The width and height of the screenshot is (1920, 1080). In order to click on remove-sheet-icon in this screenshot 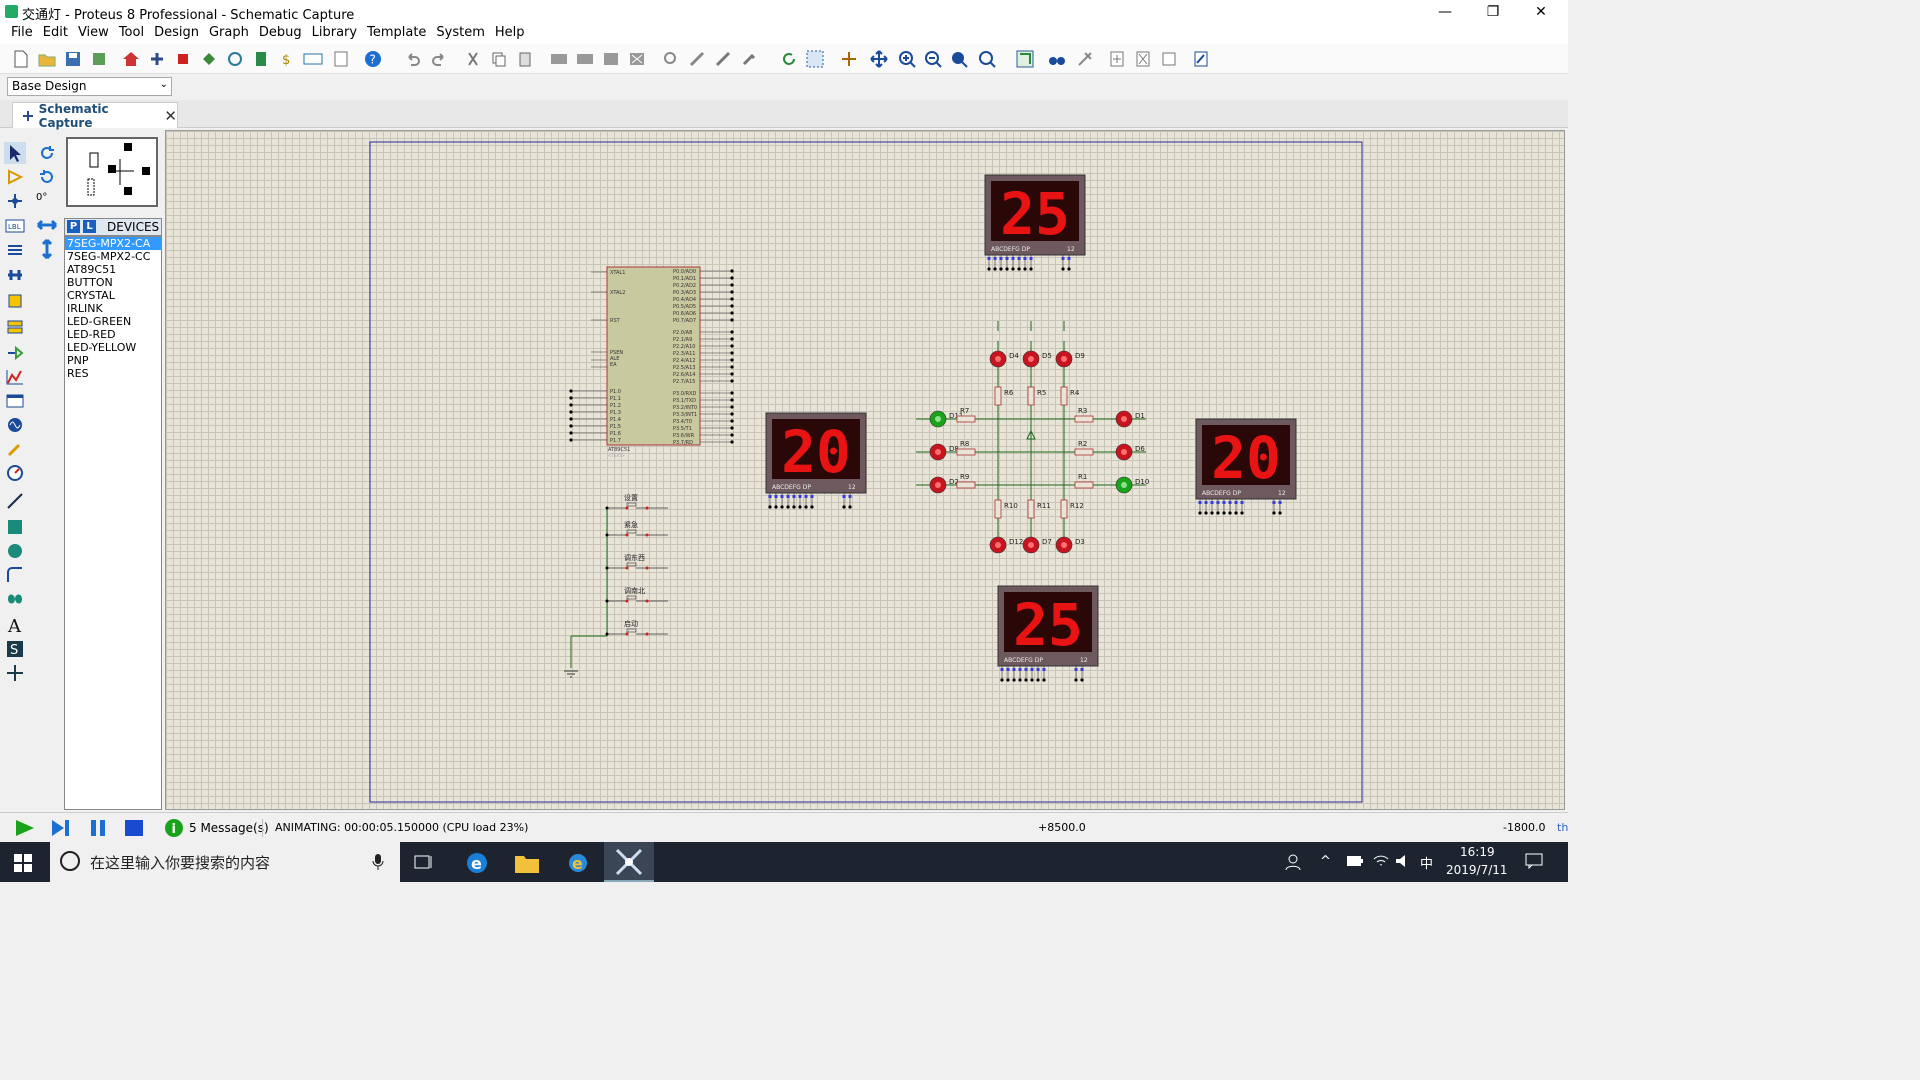, I will do `click(1143, 59)`.